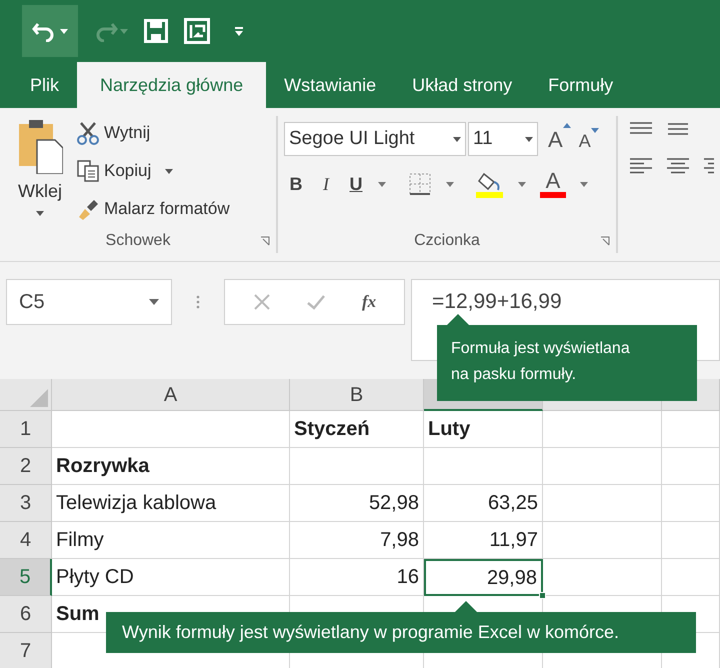 The height and width of the screenshot is (668, 720). Describe the element at coordinates (594, 130) in the screenshot. I see `down-triangle-icon` at that location.